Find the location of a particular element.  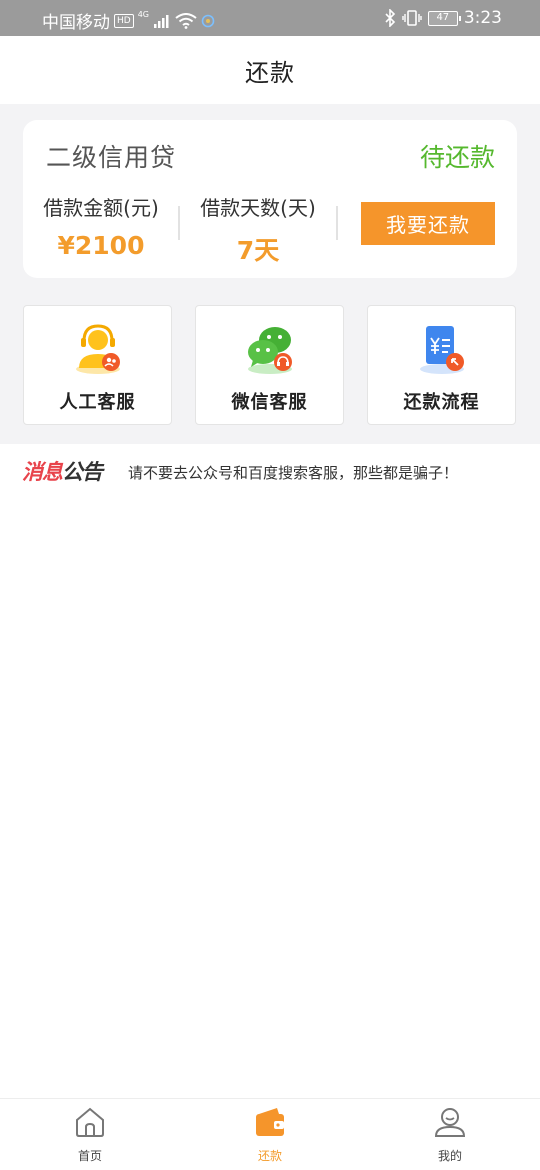

loan-card: 二级信用贷 待还款 借款金额(元) ¥2100 借款天数(天) 7天 我要还款 is located at coordinates (270, 199).